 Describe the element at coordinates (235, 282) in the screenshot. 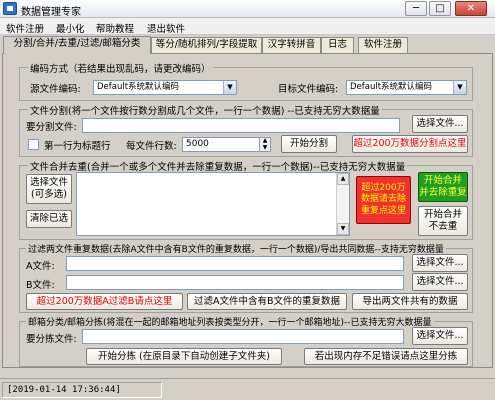

I see `file-b-input` at that location.